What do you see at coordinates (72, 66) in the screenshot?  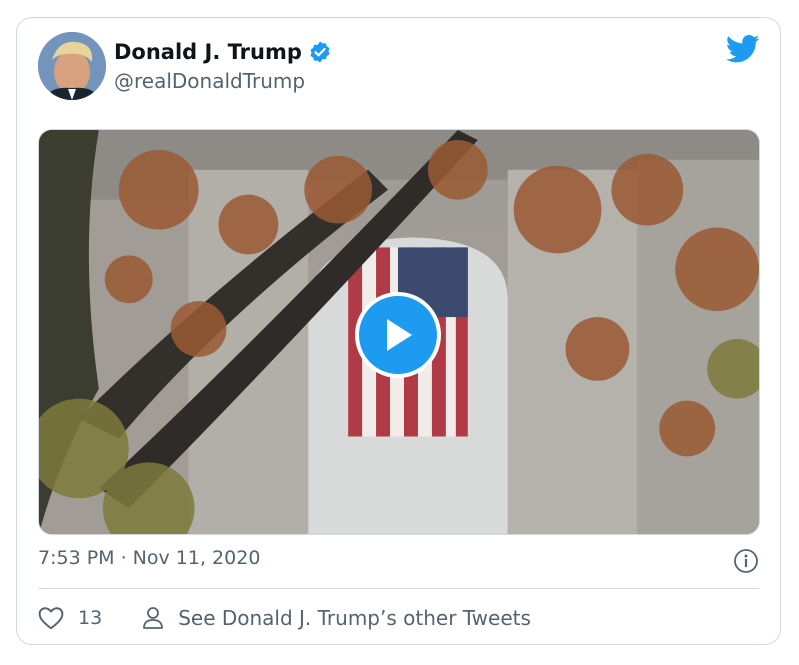 I see `author-avatar` at bounding box center [72, 66].